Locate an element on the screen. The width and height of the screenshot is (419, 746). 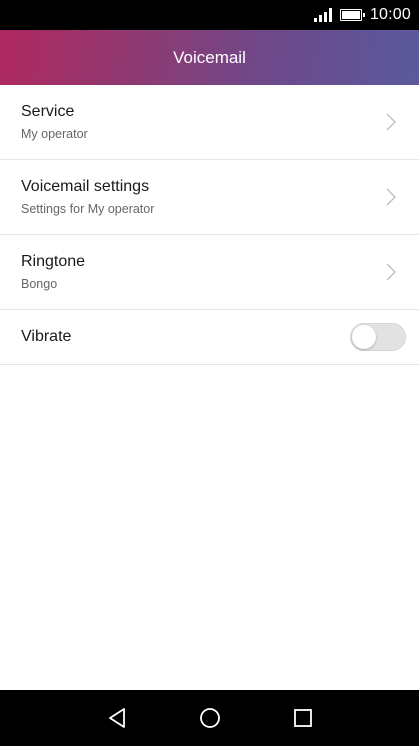
battery-icon is located at coordinates (352, 15).